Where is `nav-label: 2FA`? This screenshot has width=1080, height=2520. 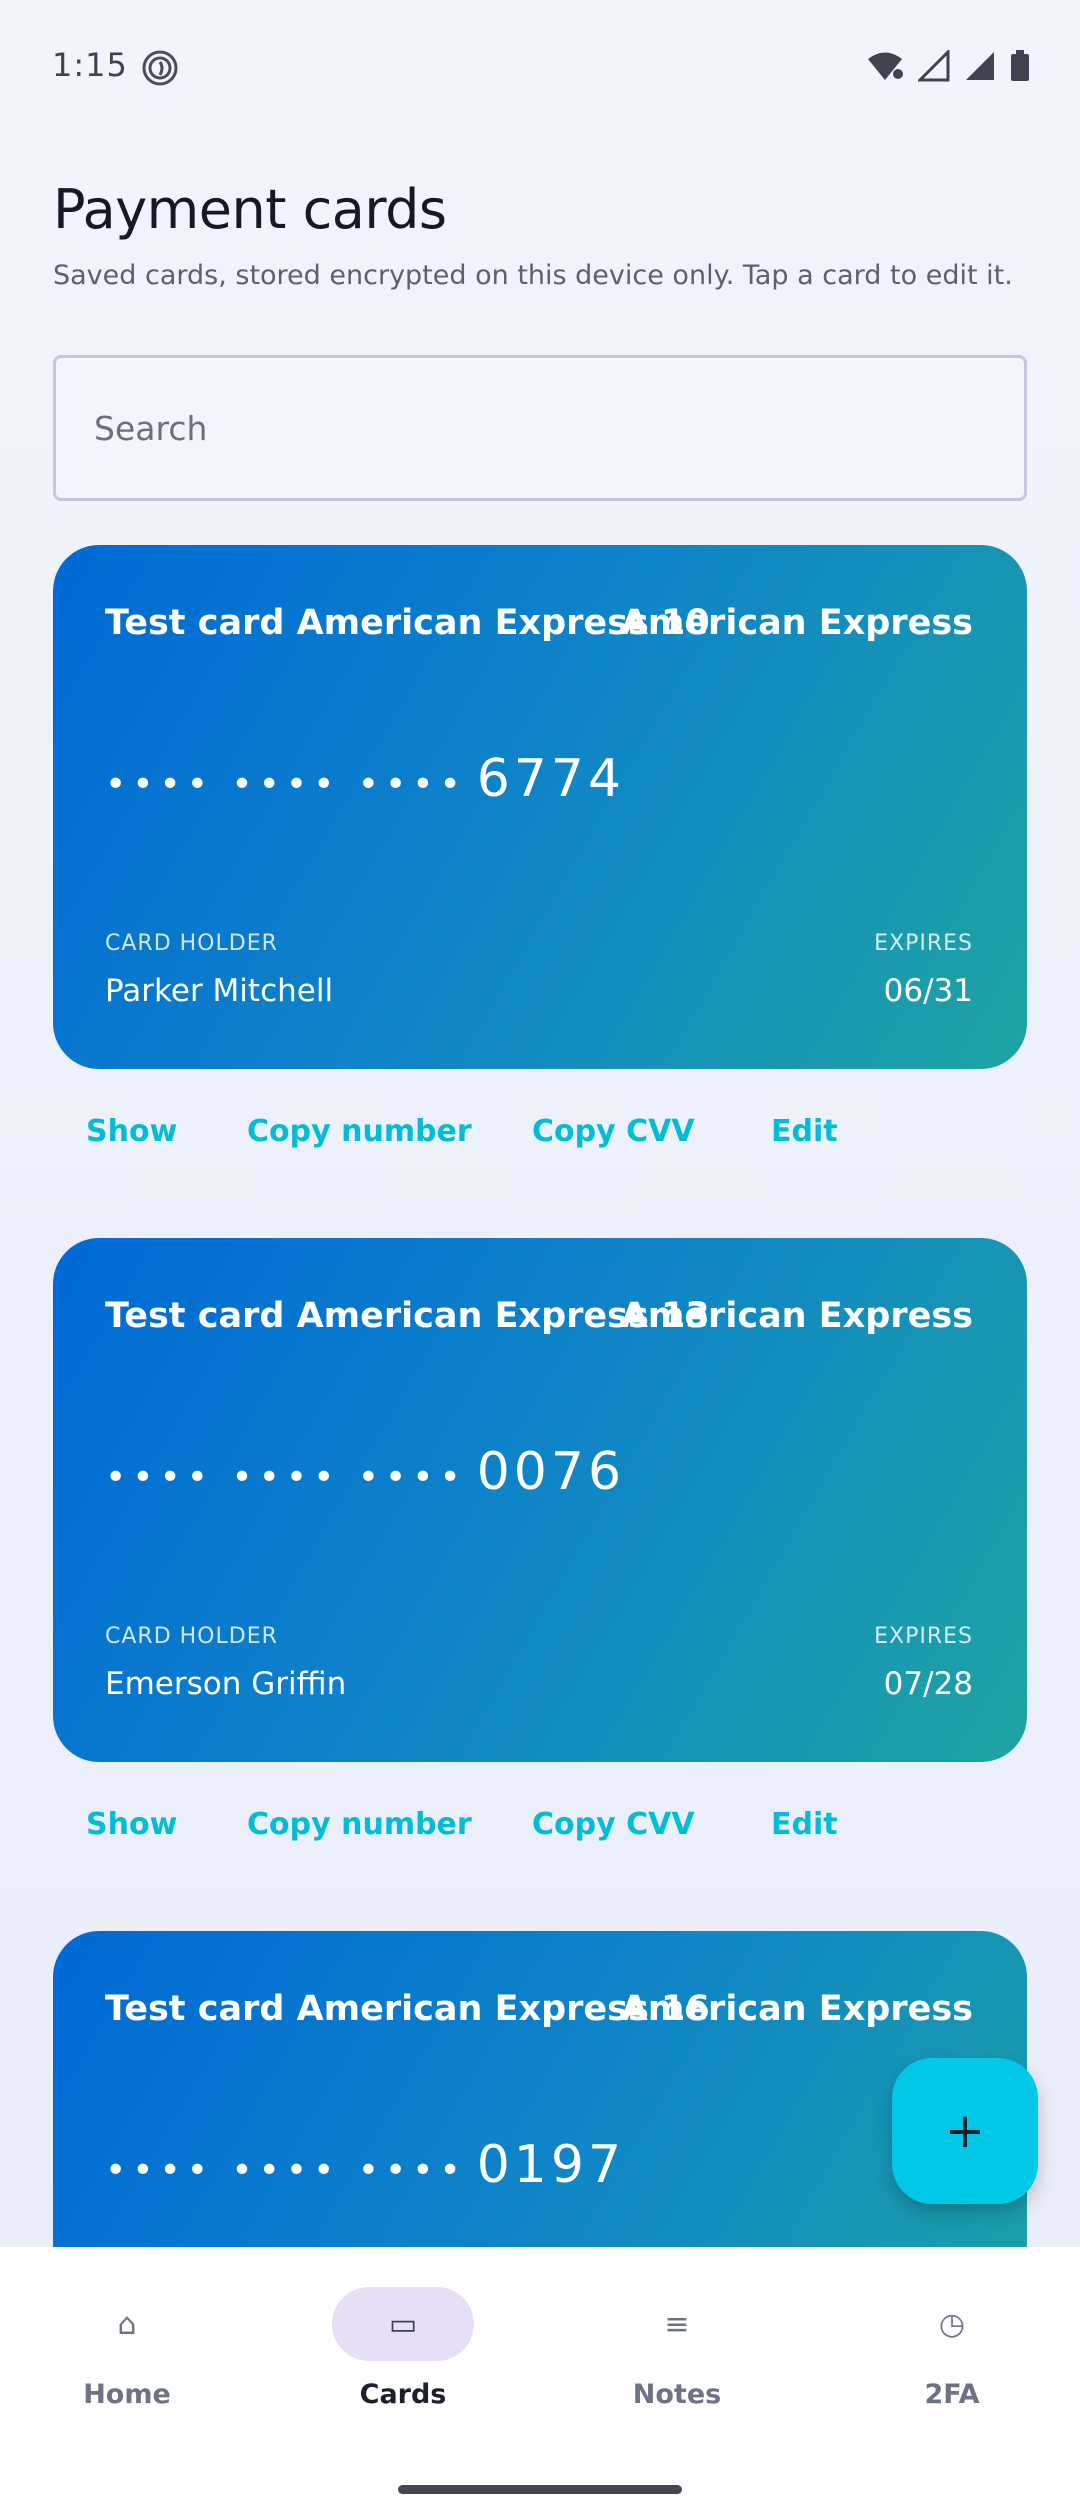 nav-label: 2FA is located at coordinates (952, 2394).